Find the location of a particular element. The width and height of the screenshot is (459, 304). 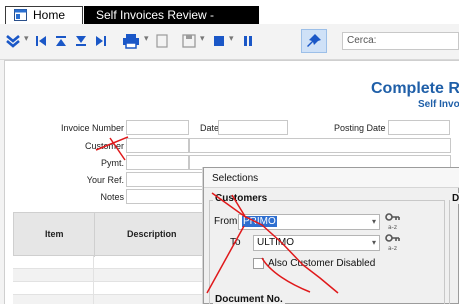

pause-button is located at coordinates (248, 41).